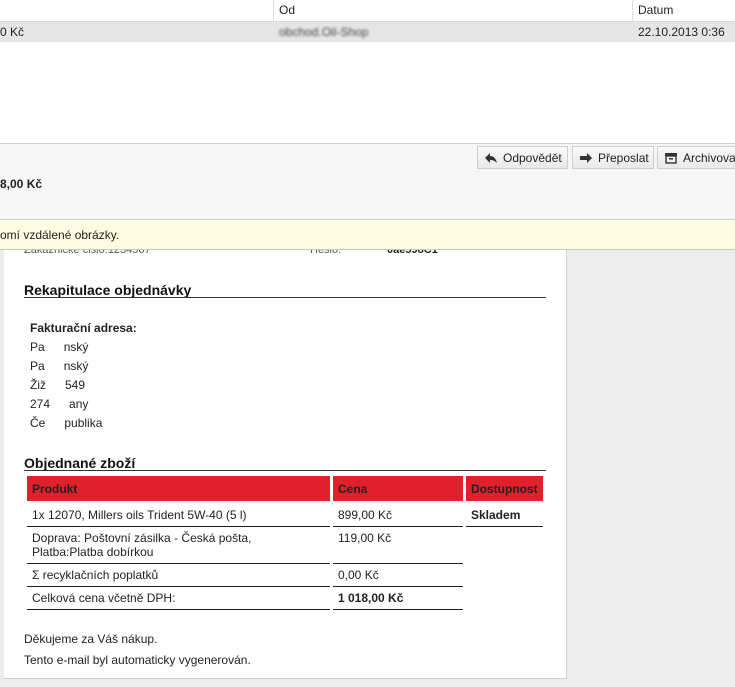 Image resolution: width=735 pixels, height=687 pixels. Describe the element at coordinates (398, 545) in the screenshot. I see `price-cell: 119,00 Kč` at that location.